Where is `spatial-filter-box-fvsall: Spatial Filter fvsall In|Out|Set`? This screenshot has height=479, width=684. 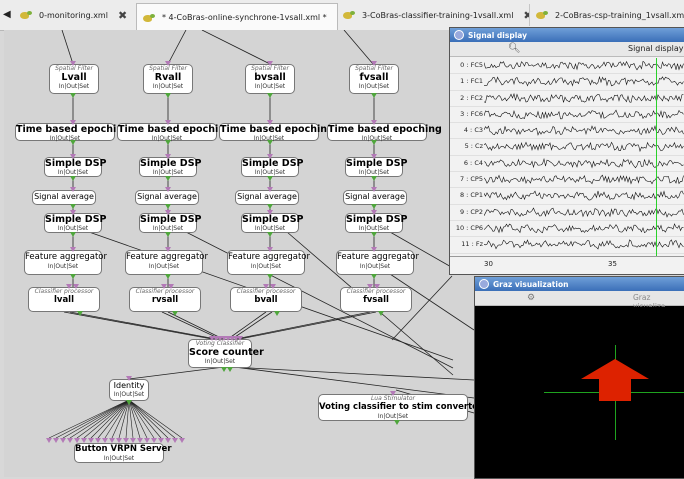 spatial-filter-box-fvsall: Spatial Filter fvsall In|Out|Set is located at coordinates (374, 79).